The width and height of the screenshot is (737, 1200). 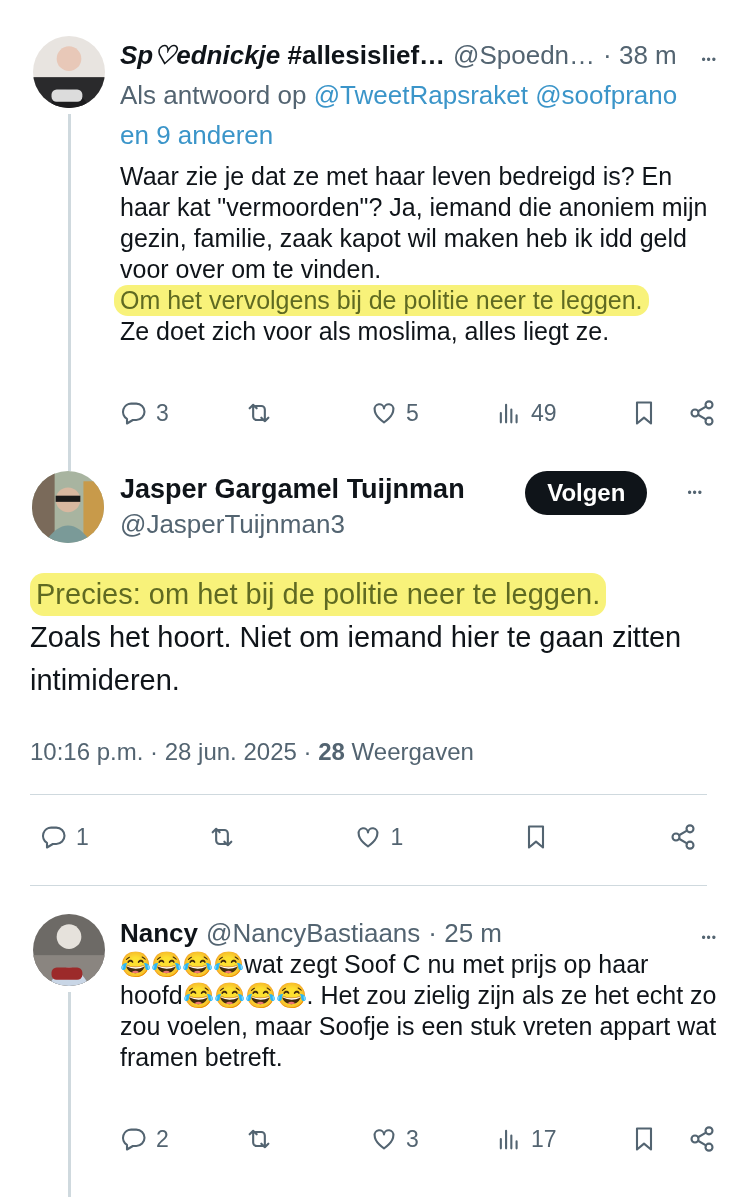 What do you see at coordinates (420, 95) in the screenshot?
I see `mention-link: @TweetRapsraket` at bounding box center [420, 95].